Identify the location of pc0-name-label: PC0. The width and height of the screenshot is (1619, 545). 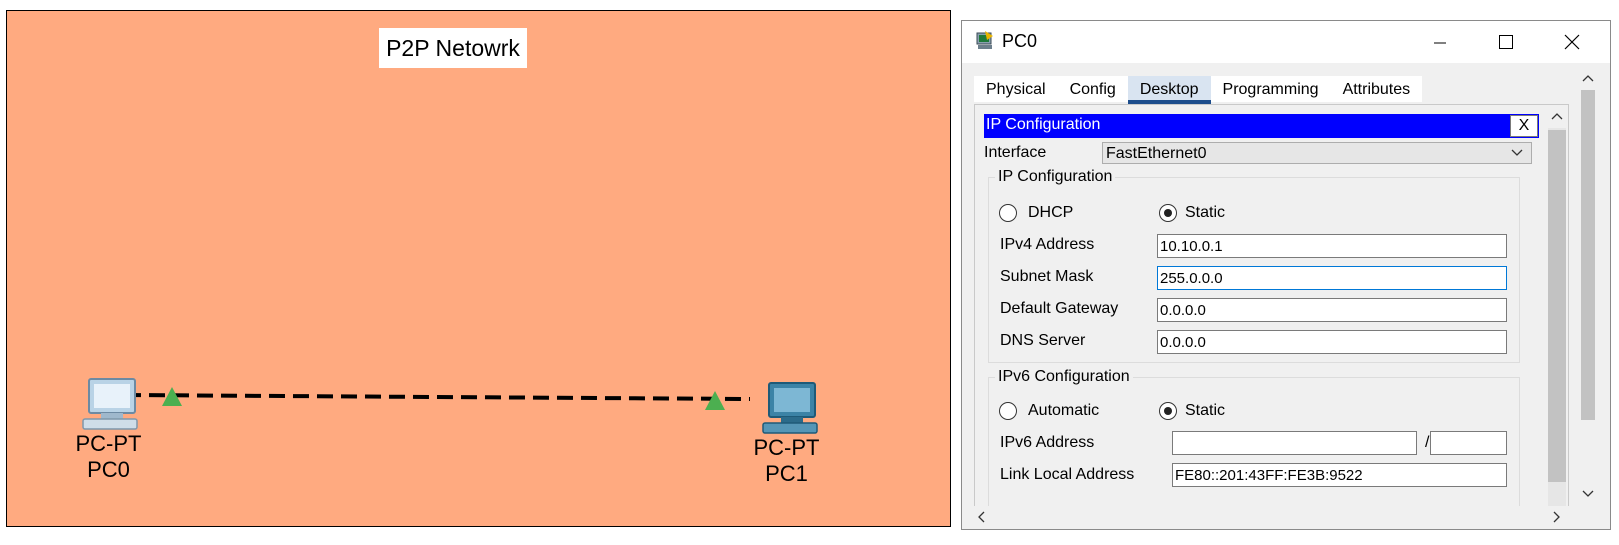
(108, 470).